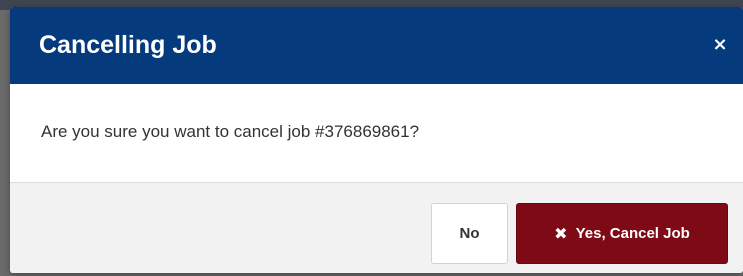 The width and height of the screenshot is (743, 276). Describe the element at coordinates (469, 233) in the screenshot. I see `no-button: No` at that location.